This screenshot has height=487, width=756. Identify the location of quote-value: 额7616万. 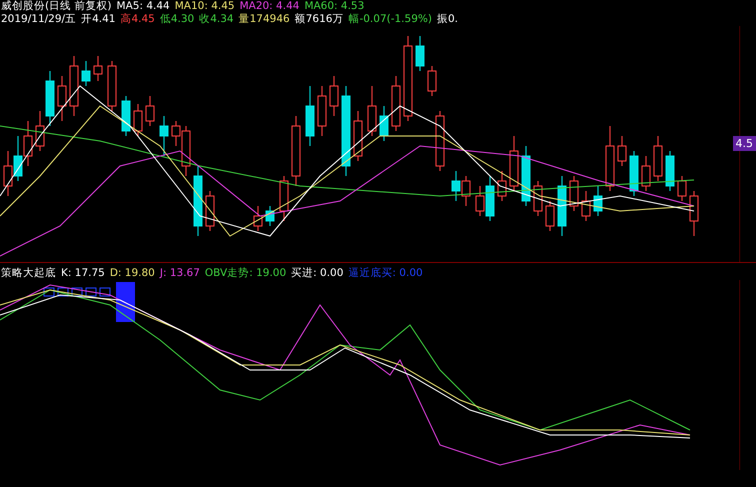
(319, 19).